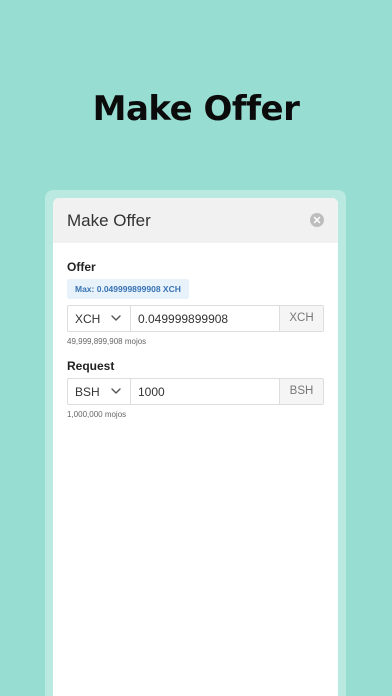 This screenshot has width=392, height=696. I want to click on close-button, so click(317, 220).